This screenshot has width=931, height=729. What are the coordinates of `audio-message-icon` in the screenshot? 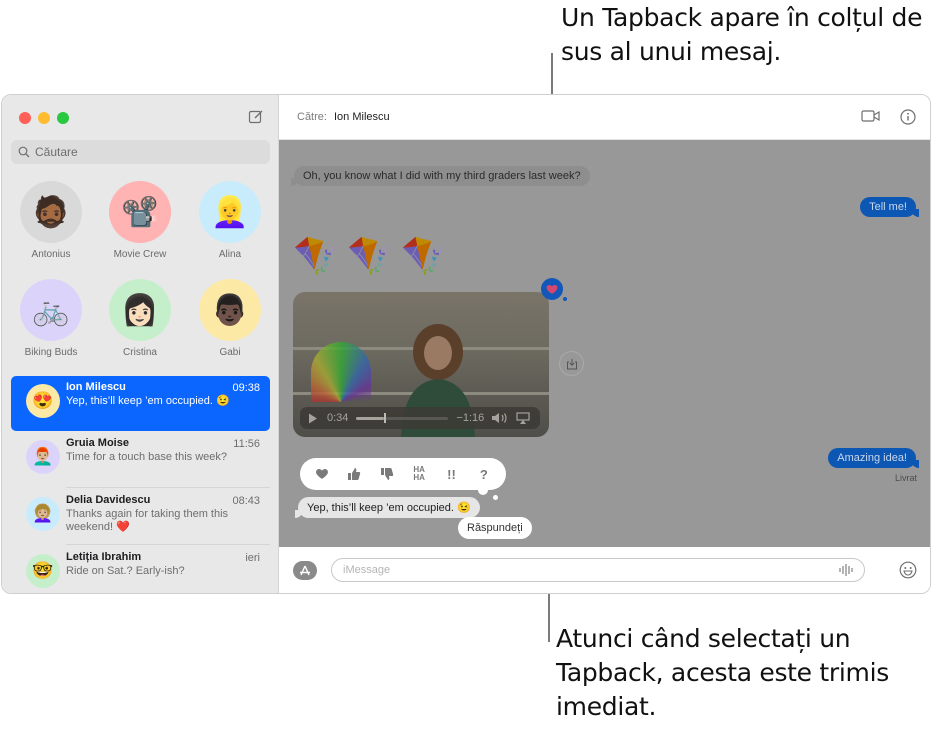 It's located at (846, 570).